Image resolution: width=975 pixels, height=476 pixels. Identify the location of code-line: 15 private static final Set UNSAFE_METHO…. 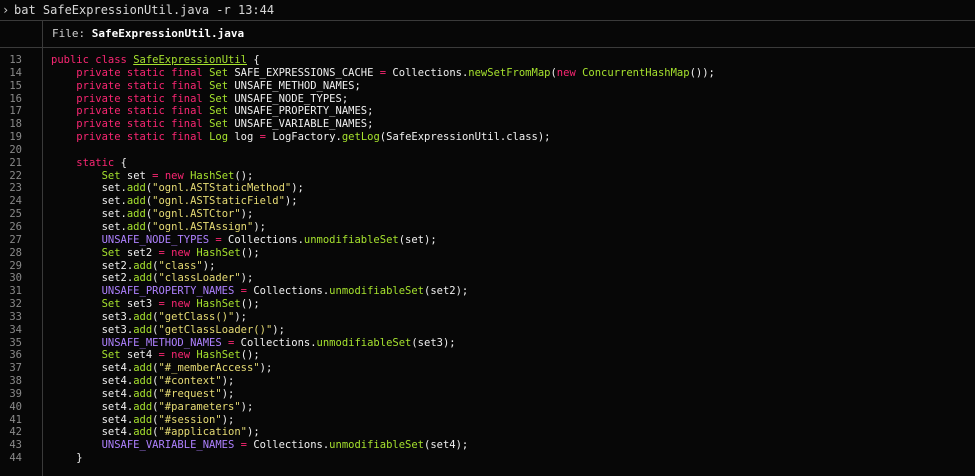
(487, 86).